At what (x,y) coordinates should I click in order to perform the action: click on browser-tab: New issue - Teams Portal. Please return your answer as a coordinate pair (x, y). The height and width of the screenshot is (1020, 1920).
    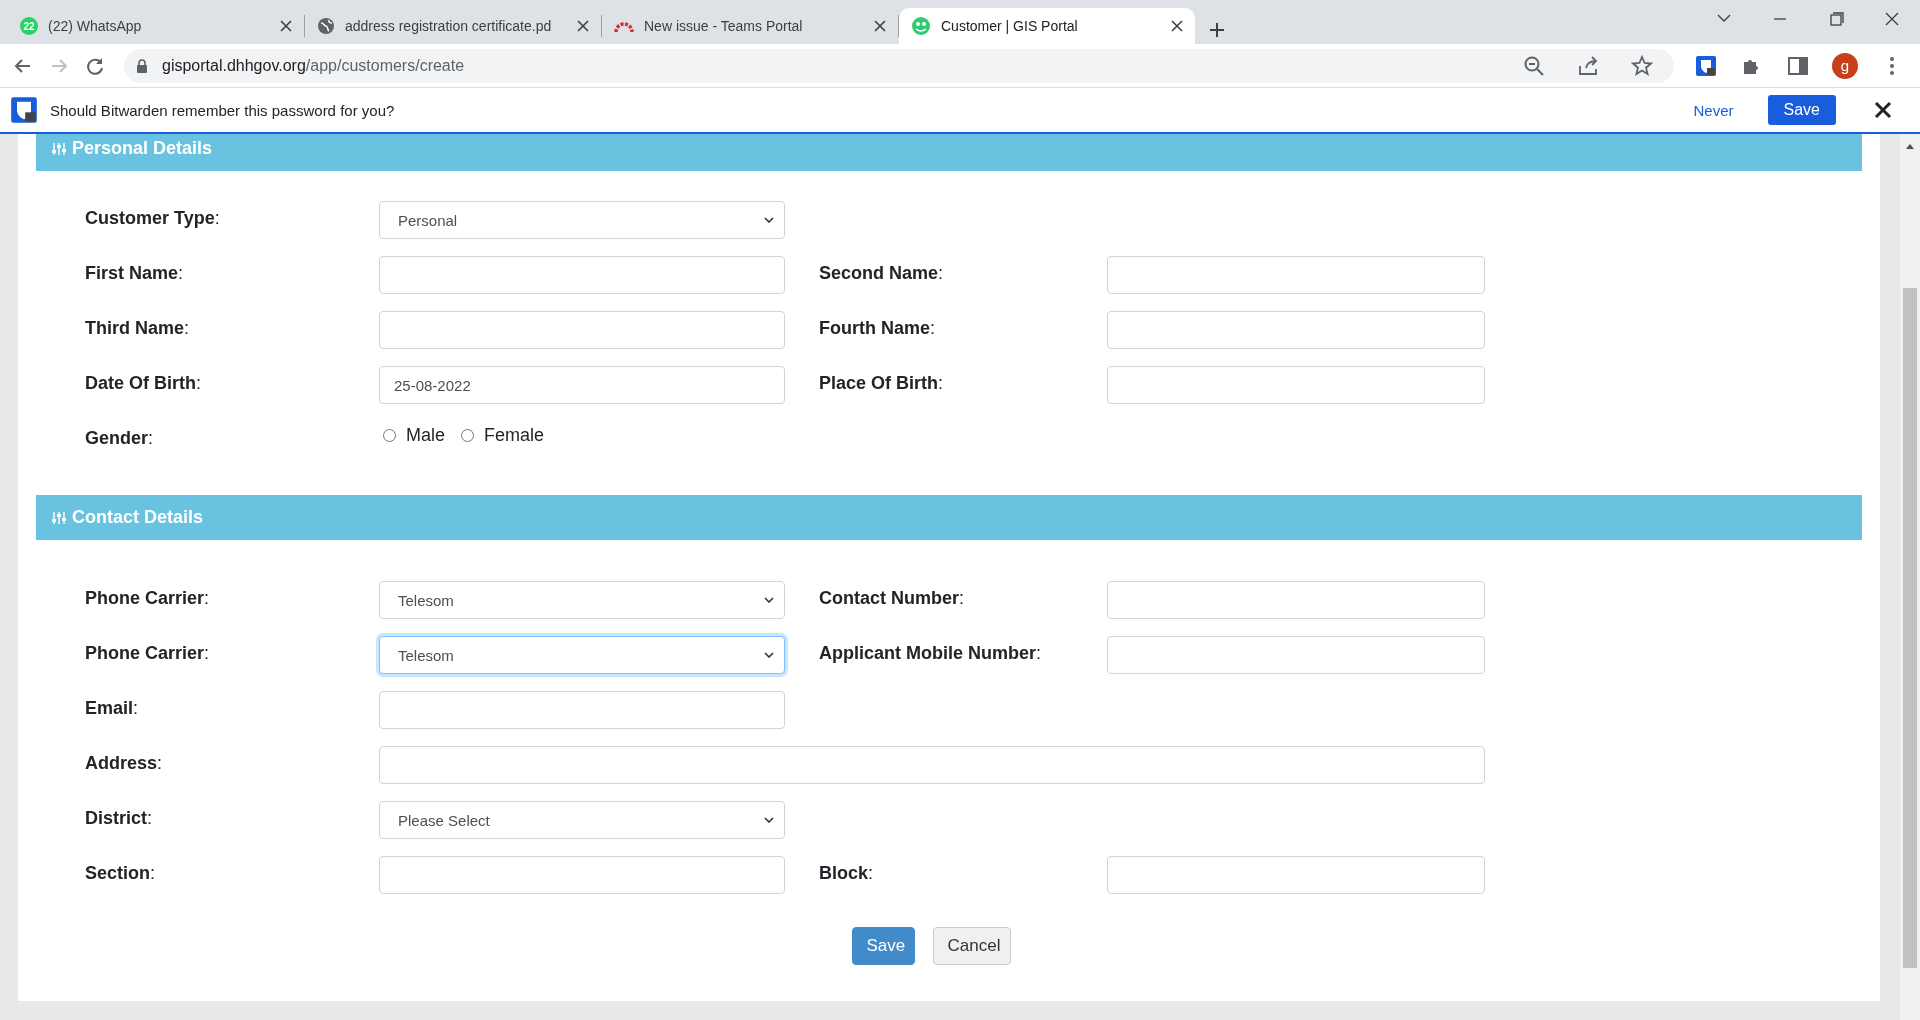
    Looking at the image, I should click on (750, 26).